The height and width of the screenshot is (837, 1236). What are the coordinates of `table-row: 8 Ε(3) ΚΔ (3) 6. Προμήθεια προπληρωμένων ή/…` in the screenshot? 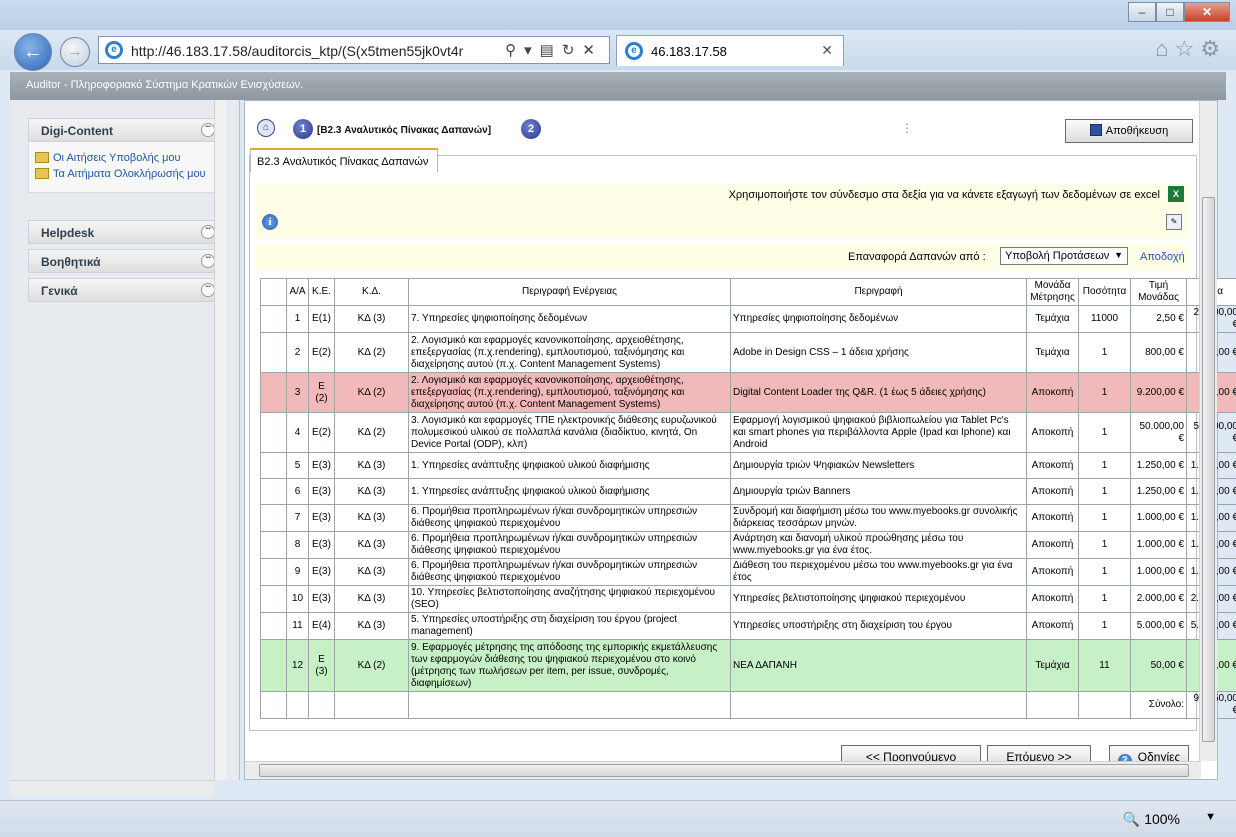 It's located at (748, 545).